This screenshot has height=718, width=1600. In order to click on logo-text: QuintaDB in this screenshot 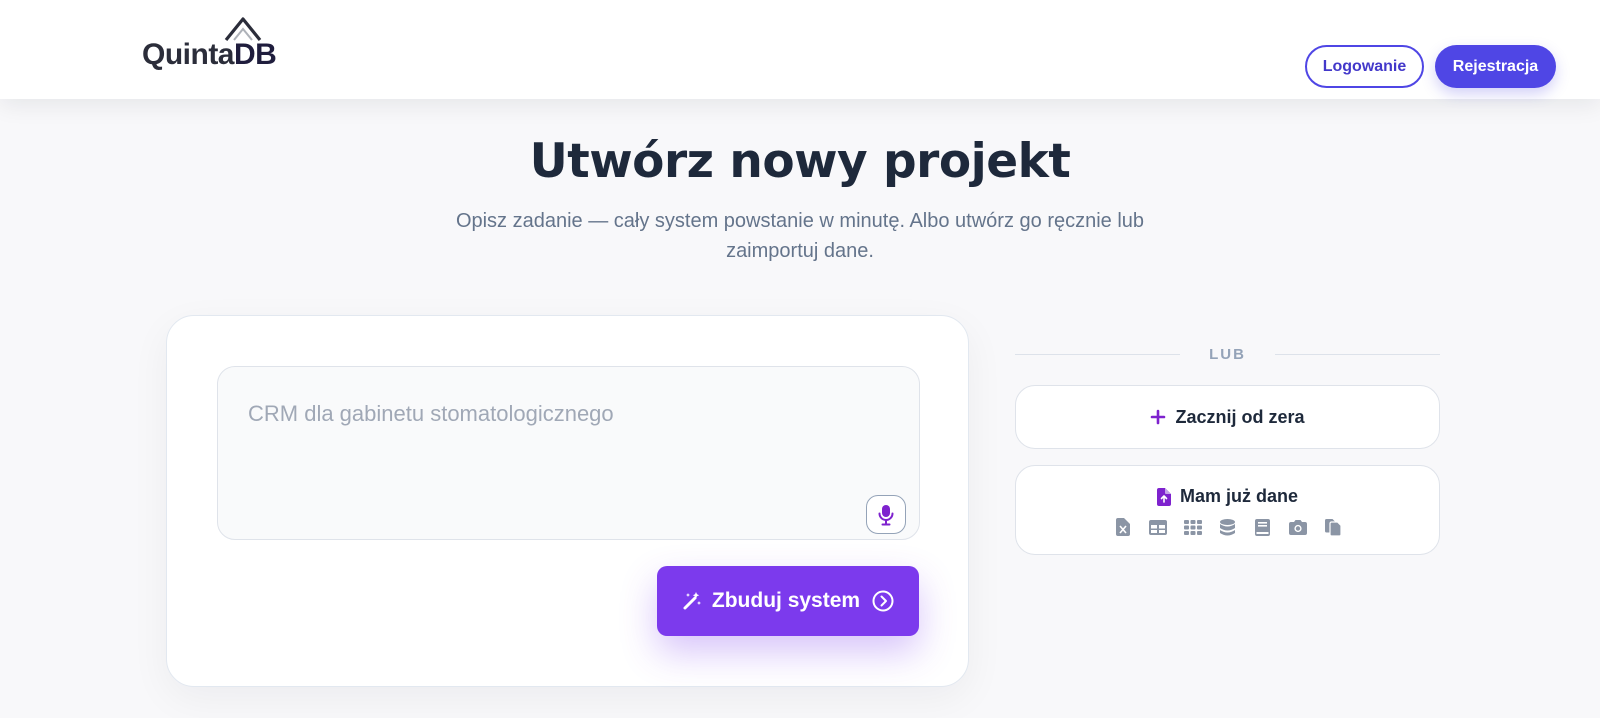, I will do `click(209, 54)`.